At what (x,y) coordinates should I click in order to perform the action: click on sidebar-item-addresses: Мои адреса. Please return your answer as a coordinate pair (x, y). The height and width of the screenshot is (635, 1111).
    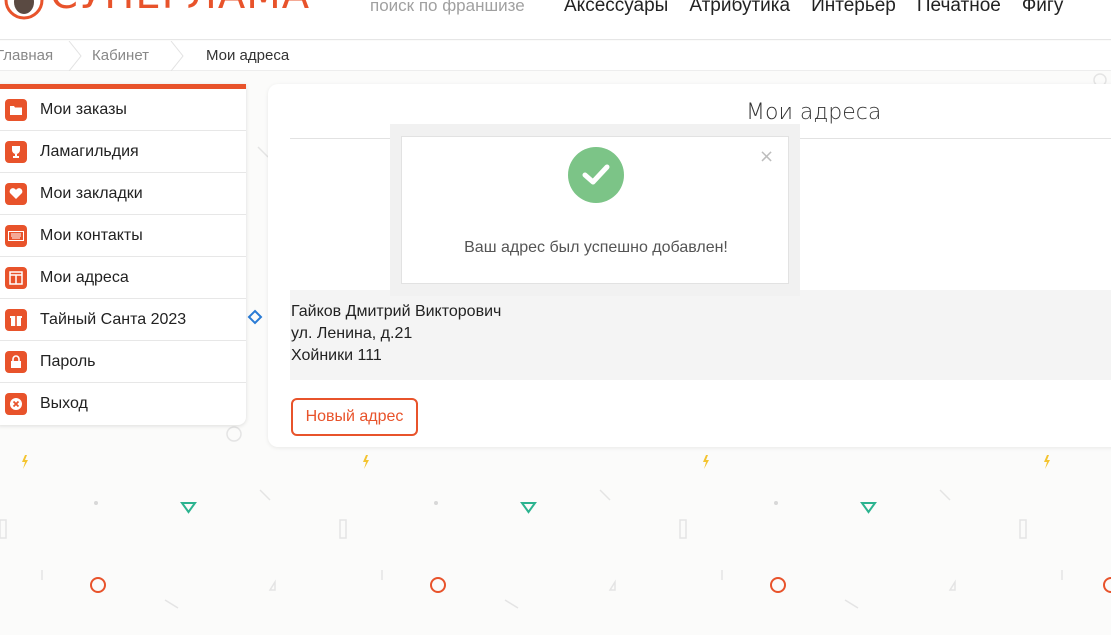
    Looking at the image, I should click on (123, 278).